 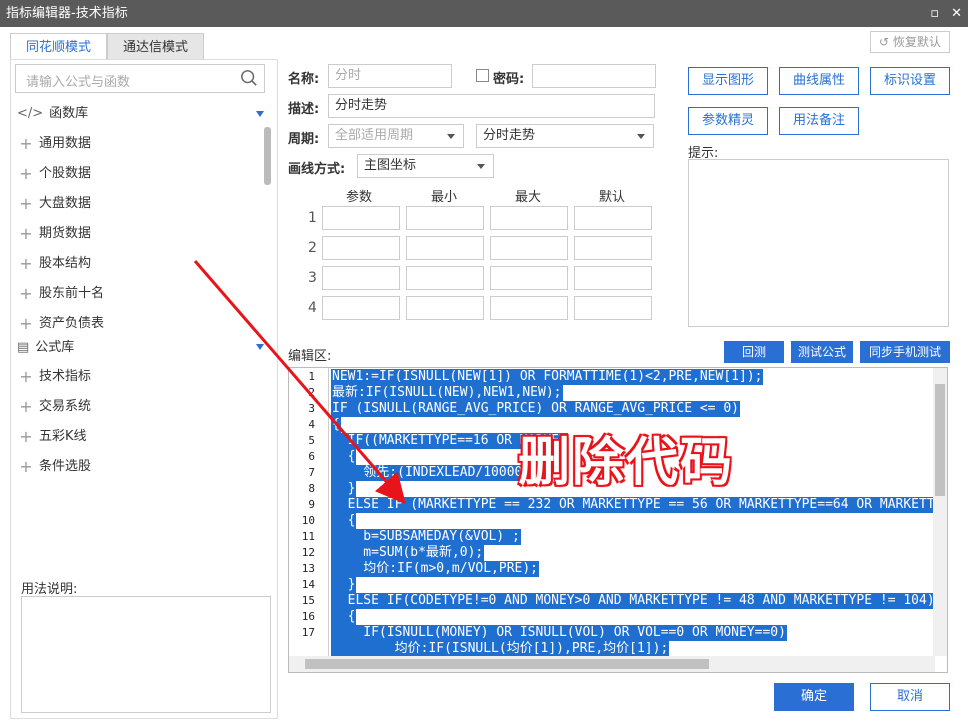 I want to click on tree-item: + 技术指标, so click(x=54, y=377).